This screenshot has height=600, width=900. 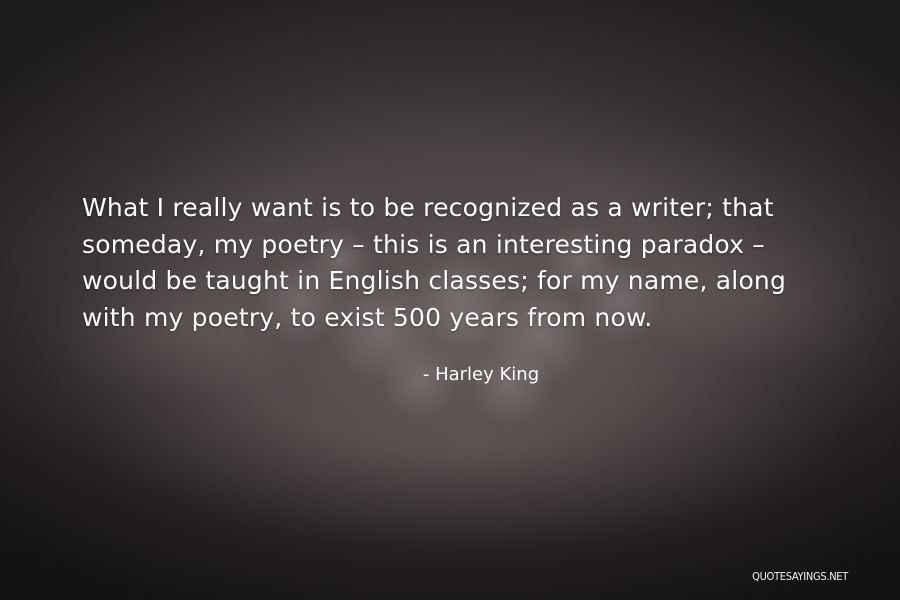 What do you see at coordinates (800, 576) in the screenshot?
I see `site-watermark: QUOTESAYINGS.NET` at bounding box center [800, 576].